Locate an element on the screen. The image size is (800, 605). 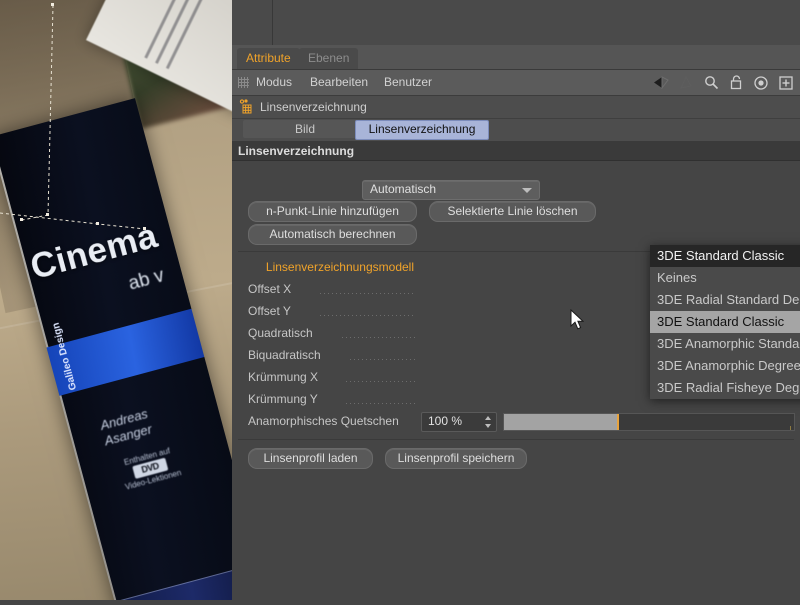
tab-ebenen: Ebenen is located at coordinates (329, 58).